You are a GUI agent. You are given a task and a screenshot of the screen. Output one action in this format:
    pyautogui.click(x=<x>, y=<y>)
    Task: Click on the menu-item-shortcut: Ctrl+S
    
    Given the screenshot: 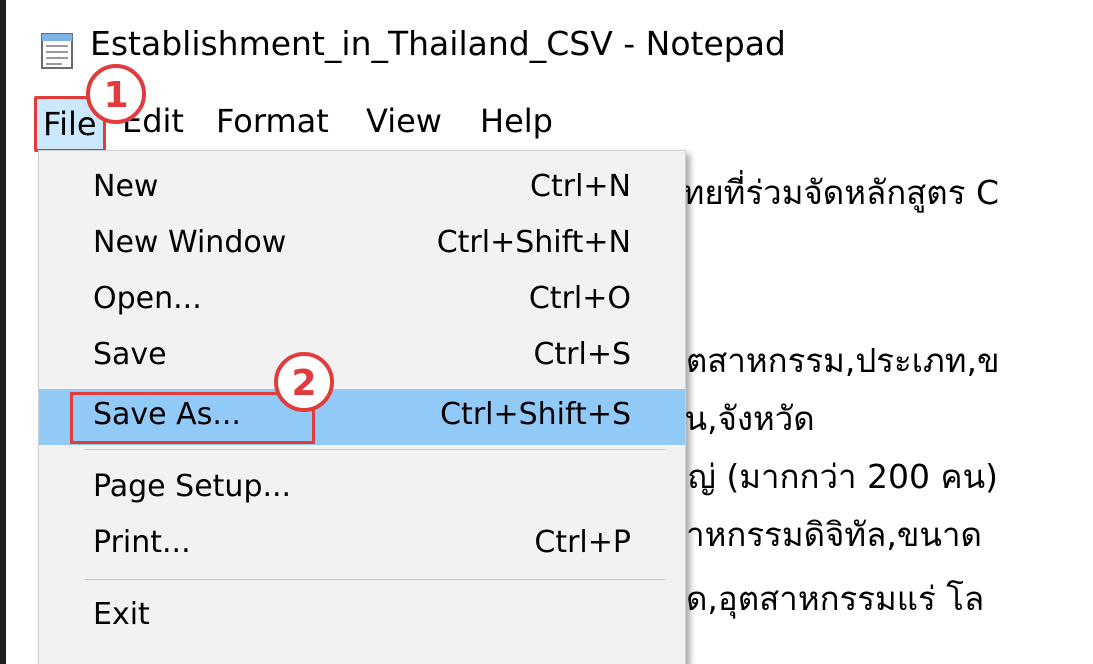 What is the action you would take?
    pyautogui.click(x=582, y=354)
    